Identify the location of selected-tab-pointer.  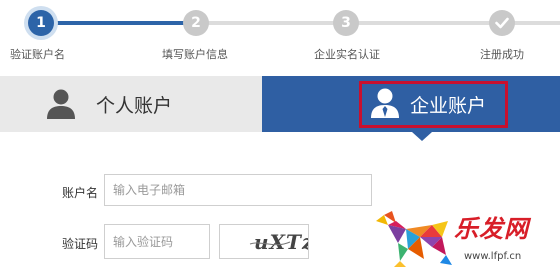
(422, 136).